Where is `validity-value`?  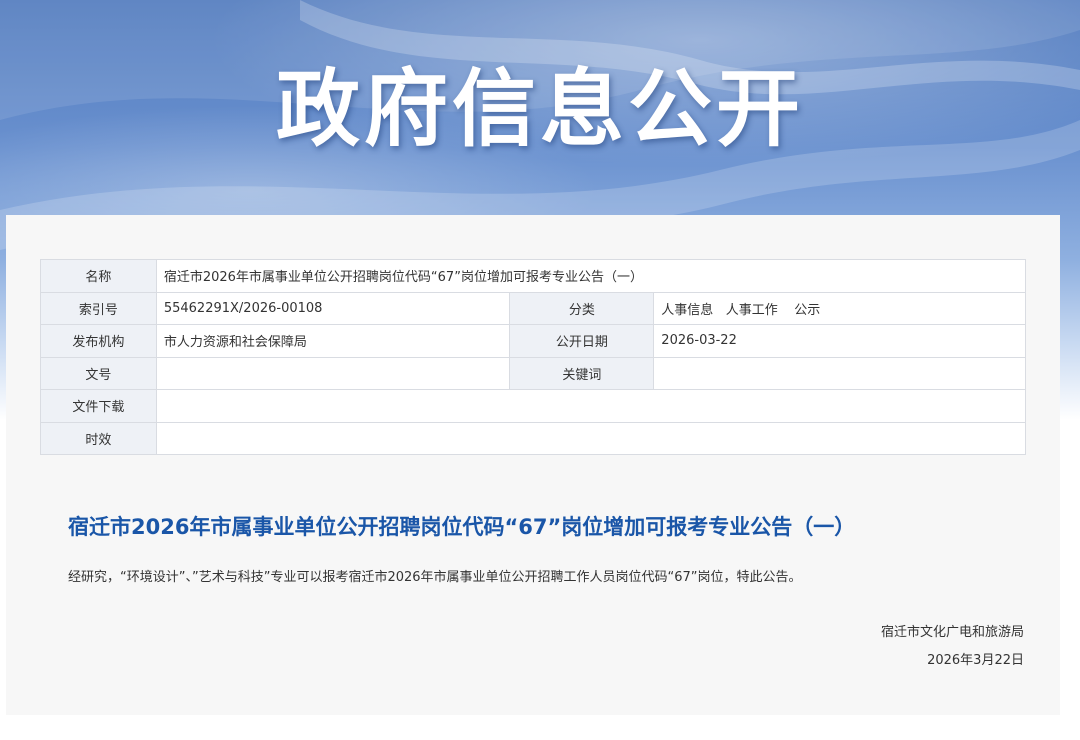
validity-value is located at coordinates (591, 438).